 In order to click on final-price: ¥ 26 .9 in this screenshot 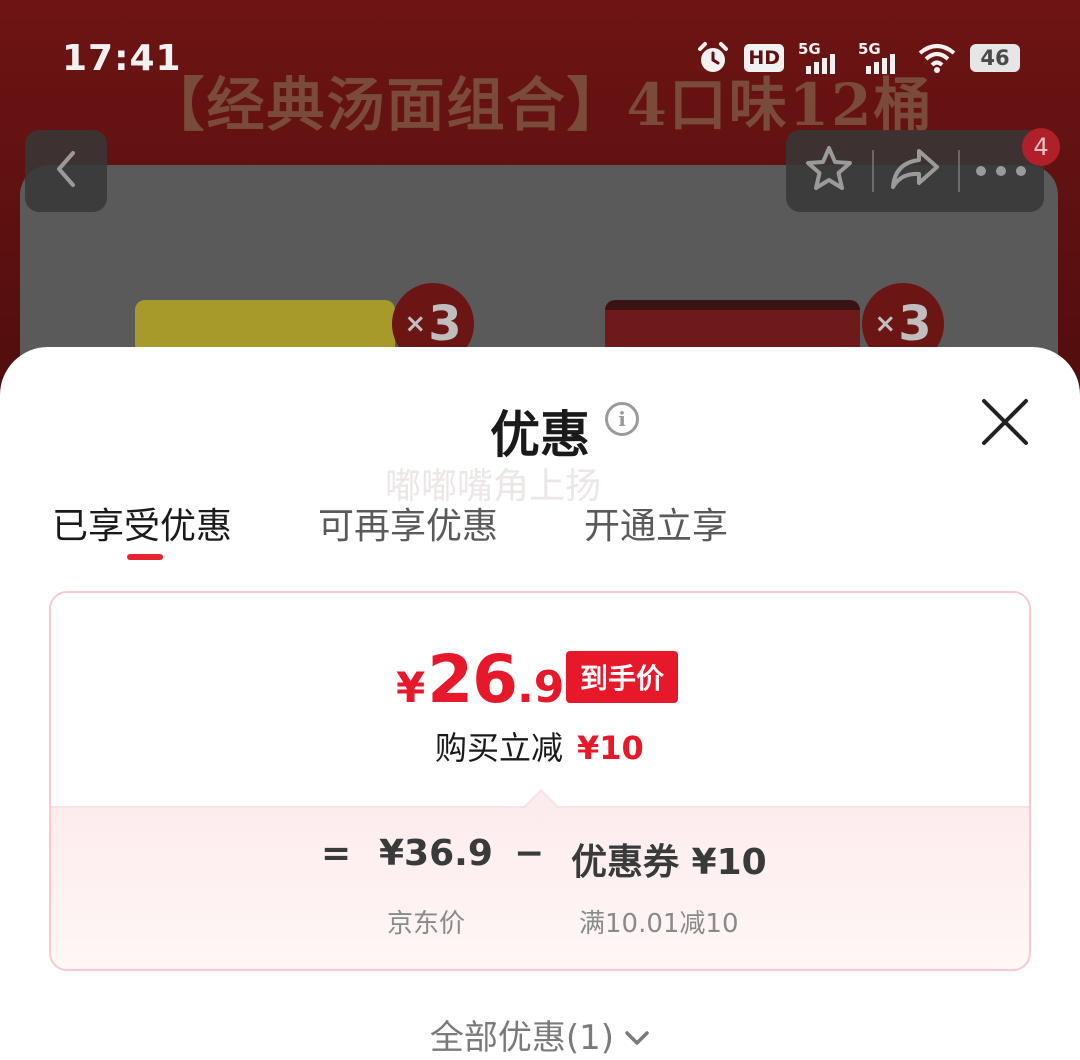, I will do `click(480, 679)`.